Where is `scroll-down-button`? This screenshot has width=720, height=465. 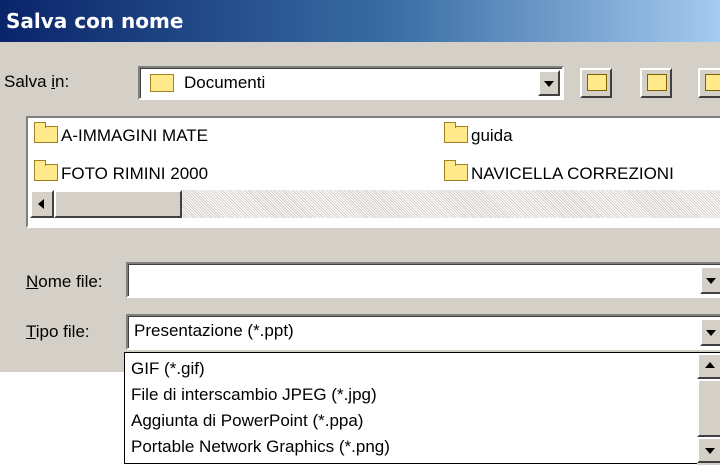 scroll-down-button is located at coordinates (708, 450).